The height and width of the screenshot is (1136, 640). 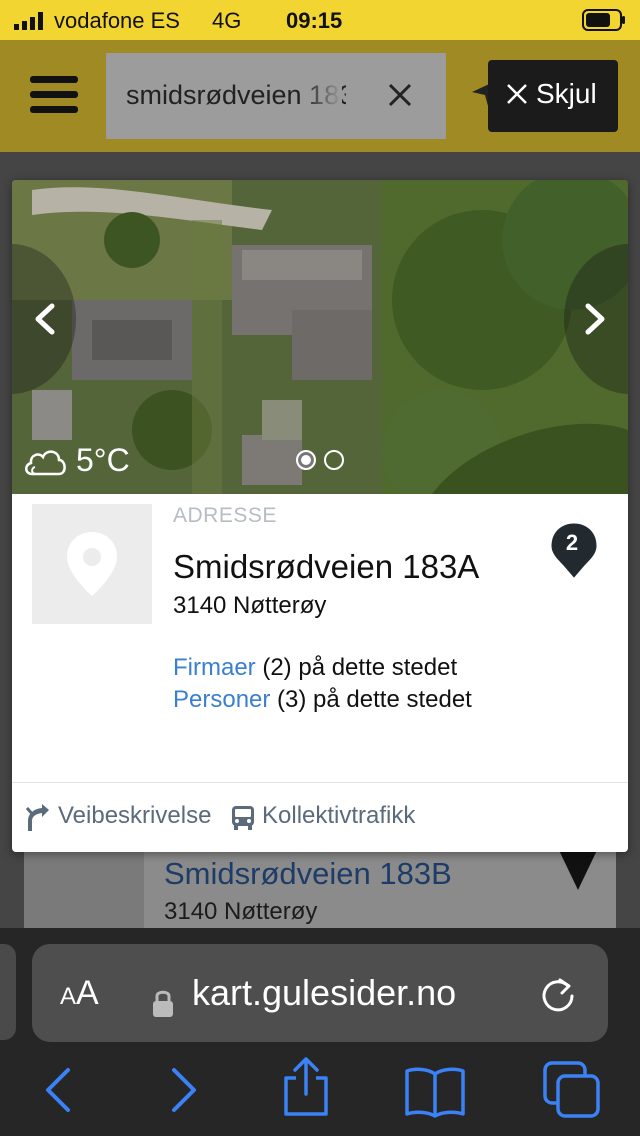 What do you see at coordinates (79, 993) in the screenshot?
I see `text-size-button: AA` at bounding box center [79, 993].